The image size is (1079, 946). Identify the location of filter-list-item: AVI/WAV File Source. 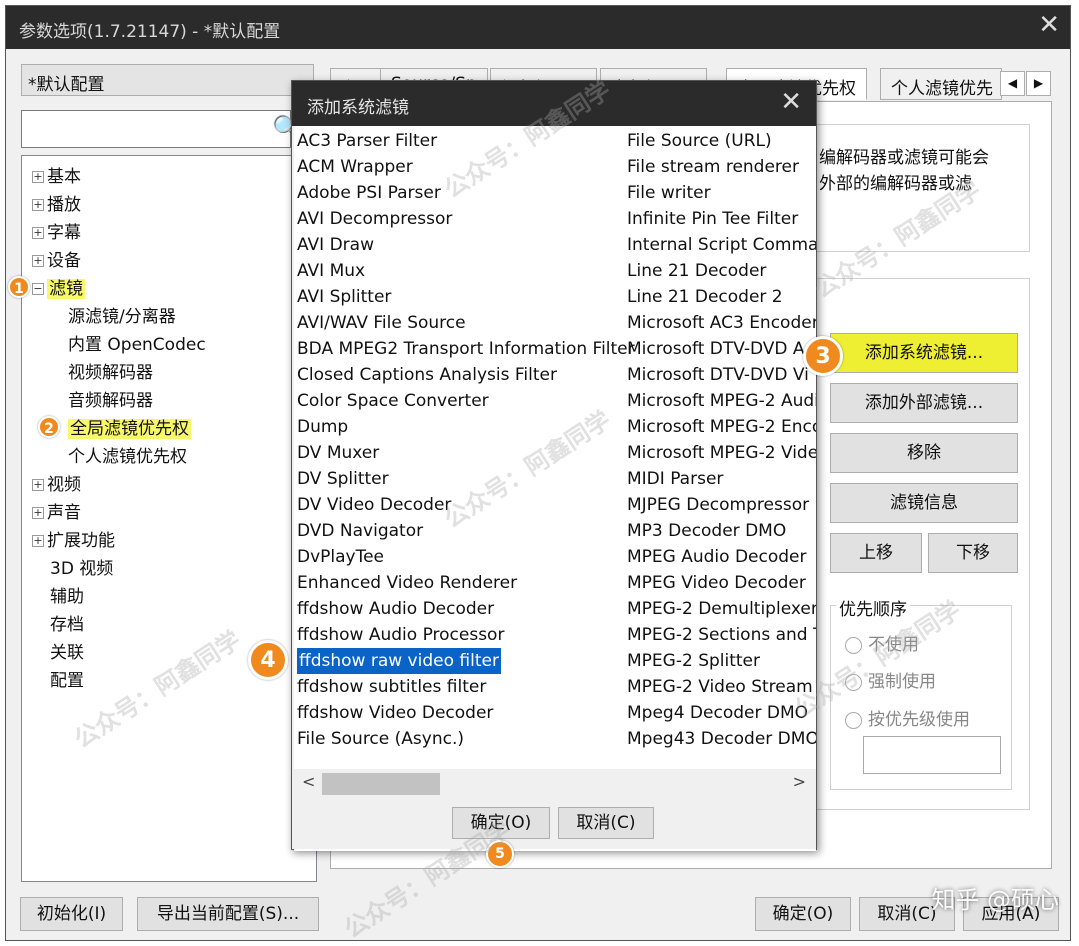
(381, 323).